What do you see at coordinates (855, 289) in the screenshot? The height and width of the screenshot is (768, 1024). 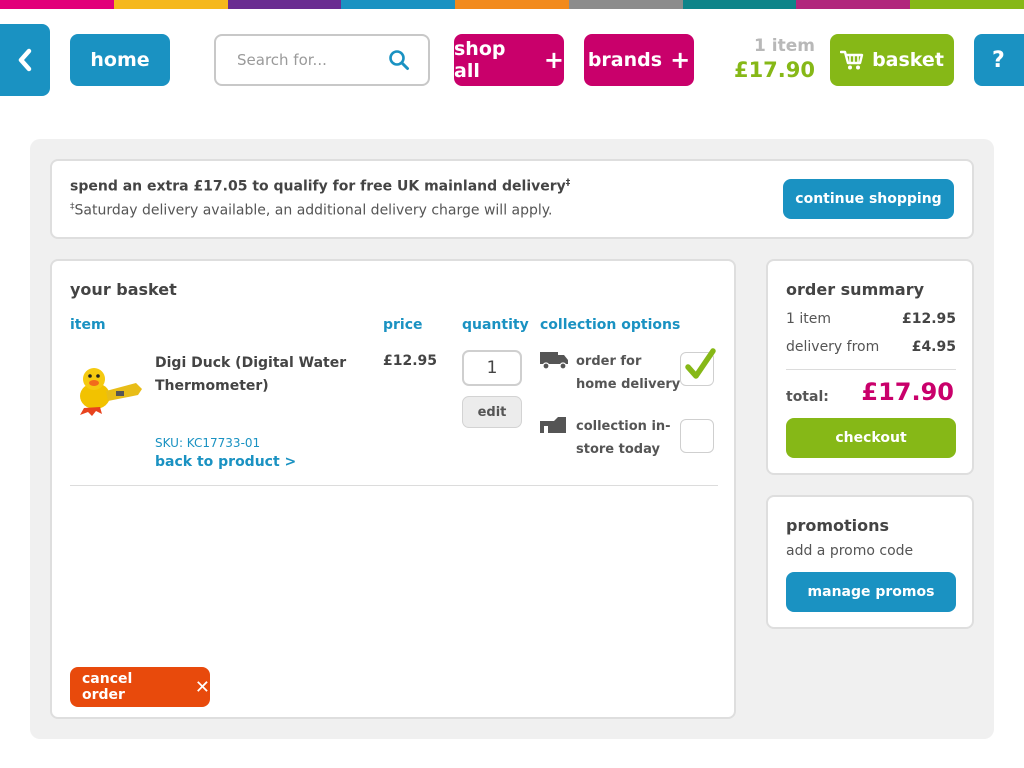 I see `order-summary-title: order summary` at bounding box center [855, 289].